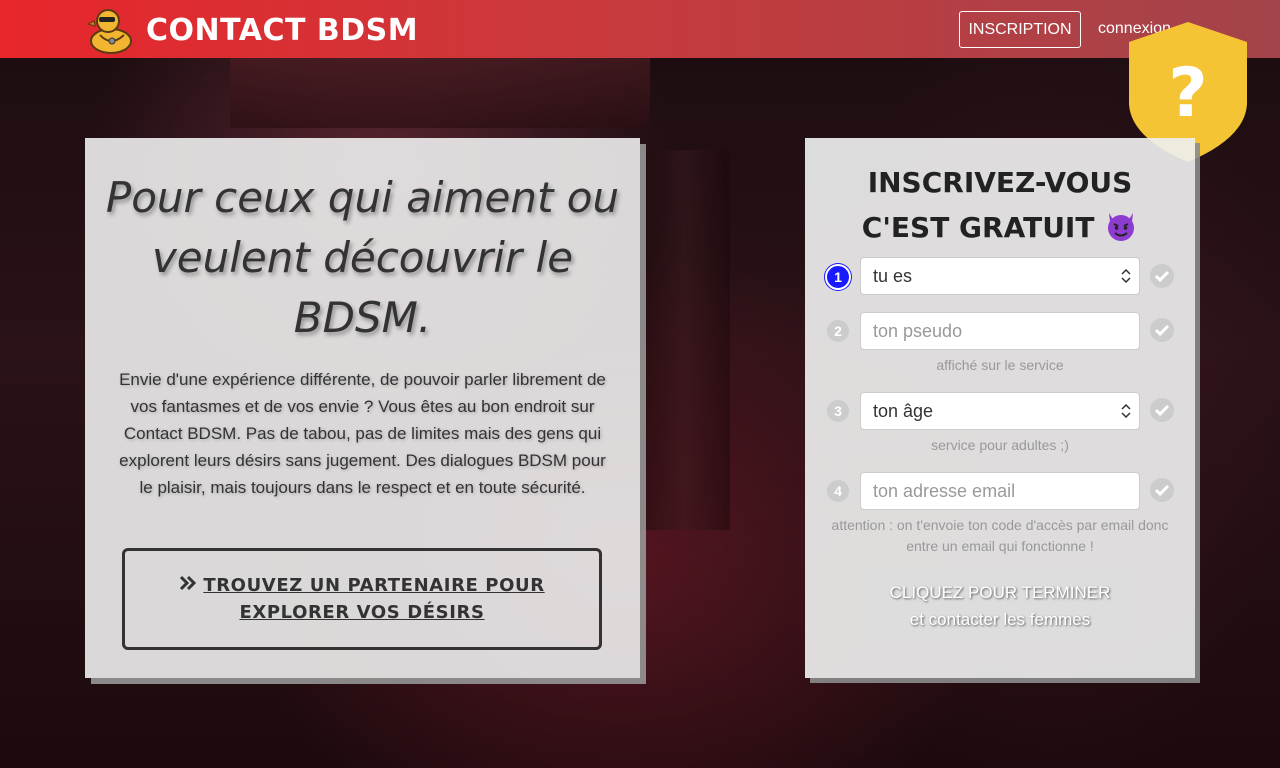 The height and width of the screenshot is (768, 1280). Describe the element at coordinates (903, 410) in the screenshot. I see `age-select-value: ton âge` at that location.